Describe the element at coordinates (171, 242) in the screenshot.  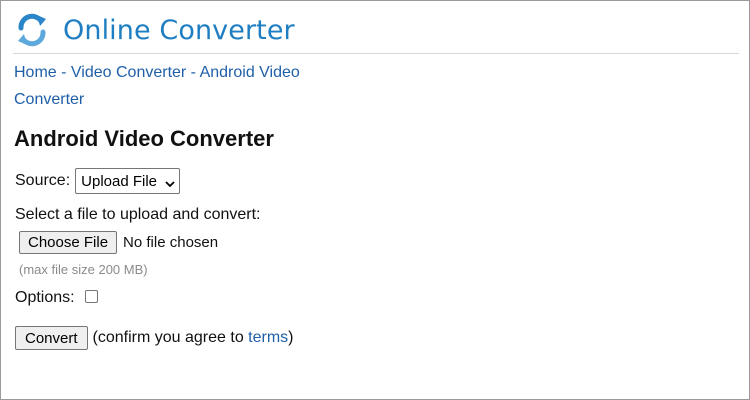
I see `file-status: No file chosen` at that location.